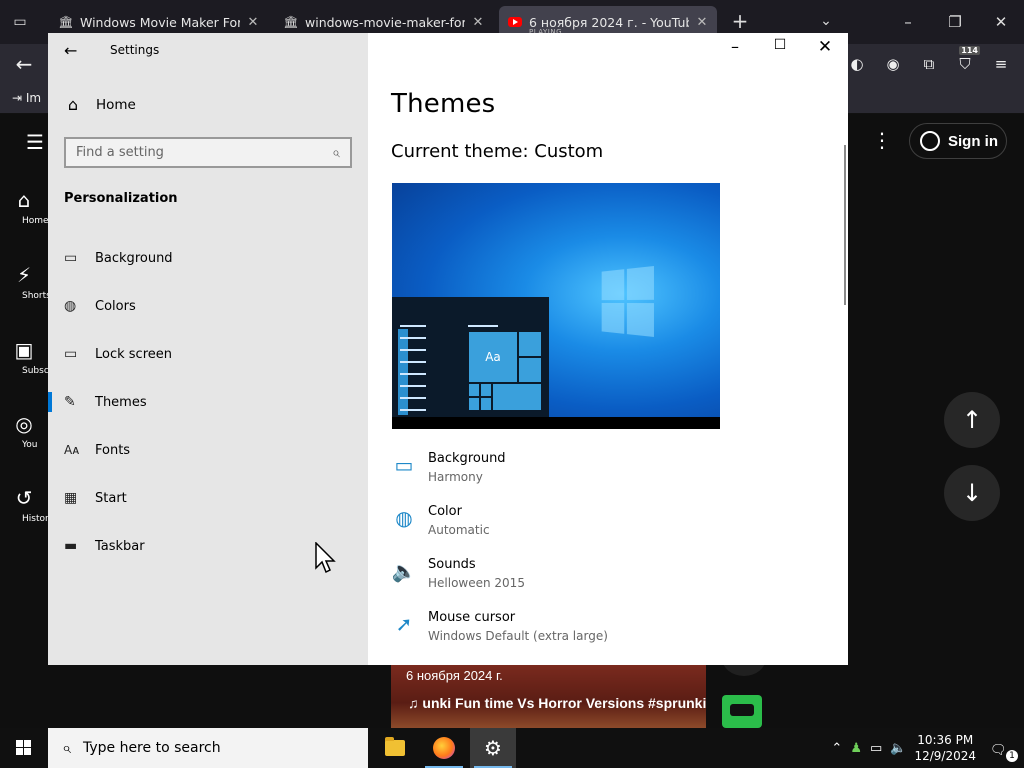 Image resolution: width=1024 pixels, height=768 pixels. I want to click on nav-item-label: Taskbar, so click(120, 546).